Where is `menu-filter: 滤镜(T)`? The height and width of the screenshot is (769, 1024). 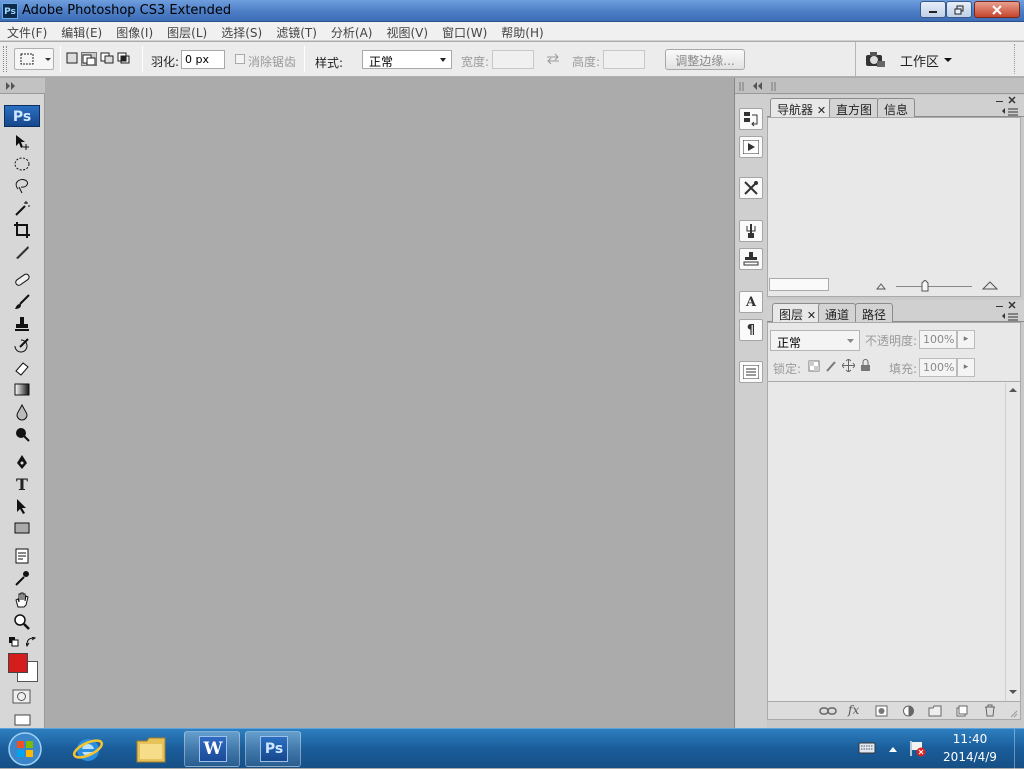 menu-filter: 滤镜(T) is located at coordinates (296, 31).